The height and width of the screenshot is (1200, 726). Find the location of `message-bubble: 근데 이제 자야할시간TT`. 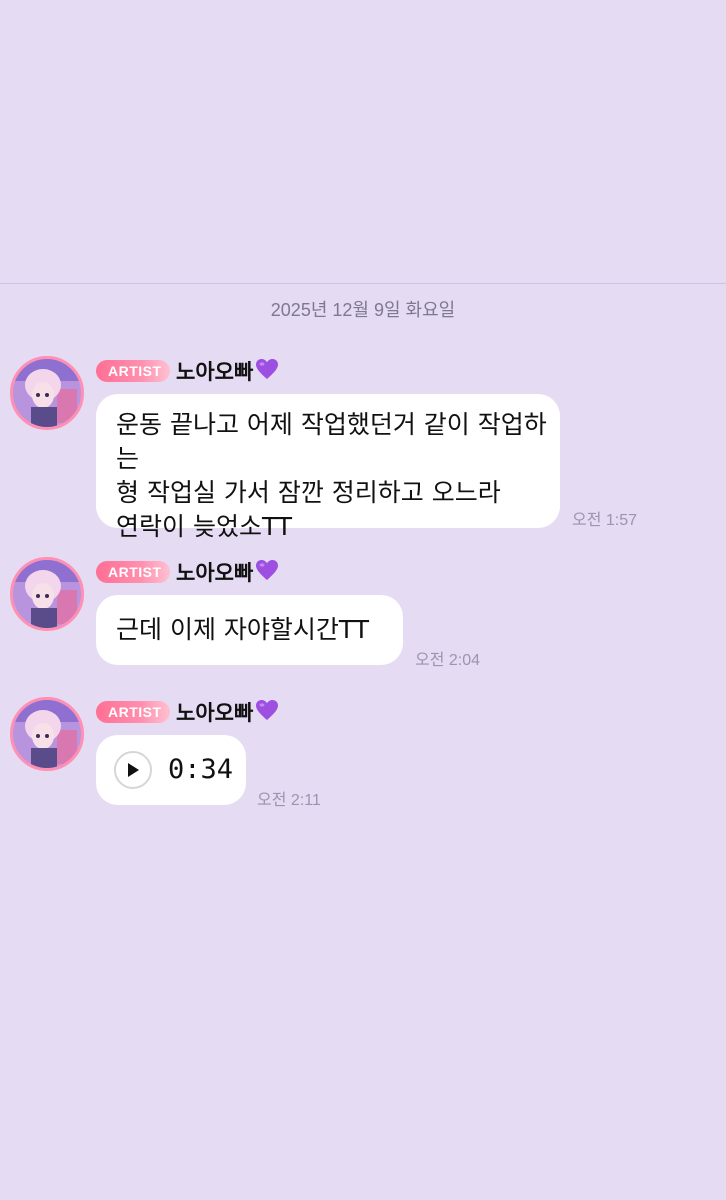

message-bubble: 근데 이제 자야할시간TT is located at coordinates (249, 630).